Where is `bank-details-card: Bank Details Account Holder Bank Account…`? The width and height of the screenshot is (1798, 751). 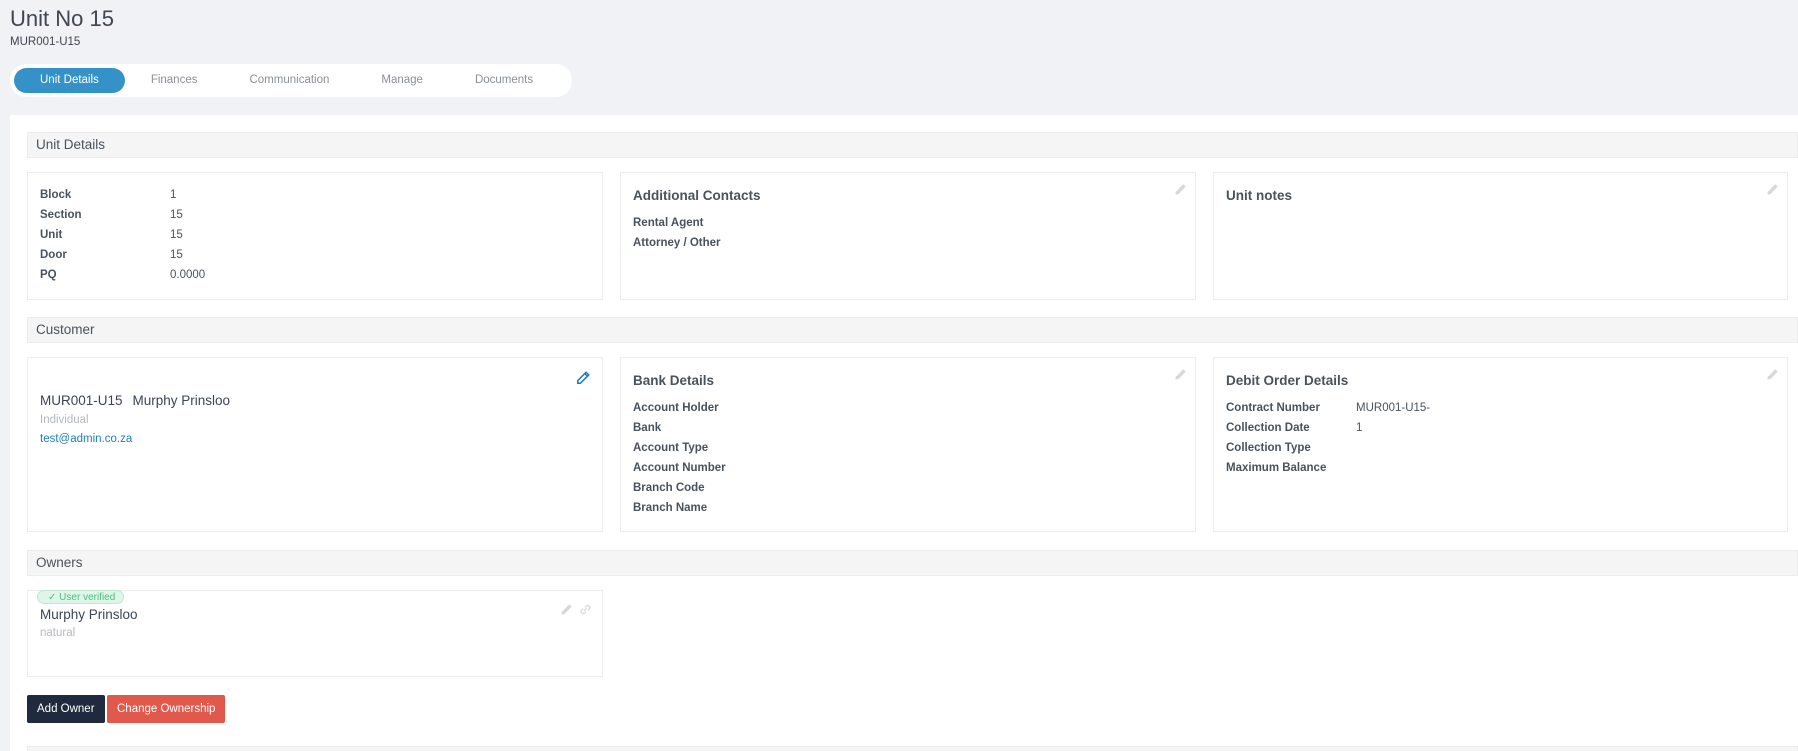 bank-details-card: Bank Details Account Holder Bank Account… is located at coordinates (908, 444).